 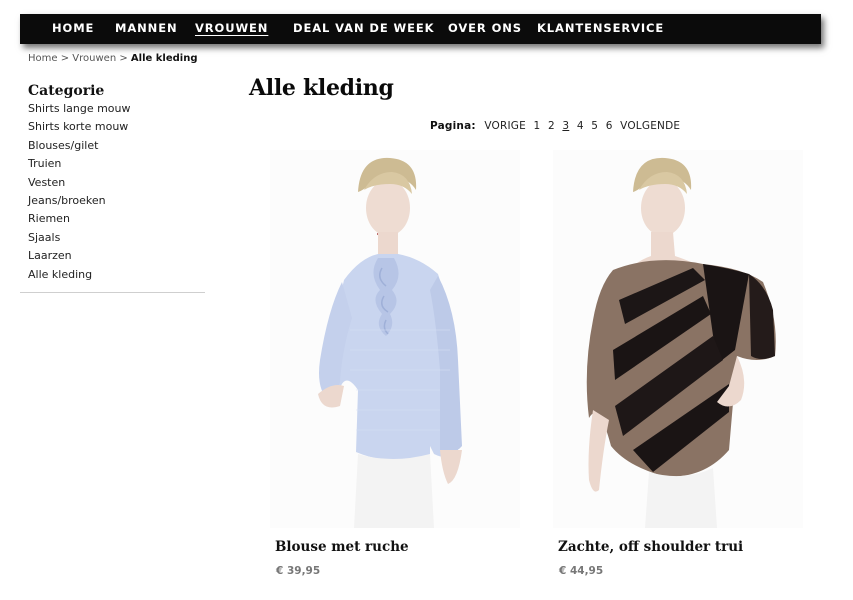 What do you see at coordinates (116, 256) in the screenshot?
I see `category-item: Laarzen` at bounding box center [116, 256].